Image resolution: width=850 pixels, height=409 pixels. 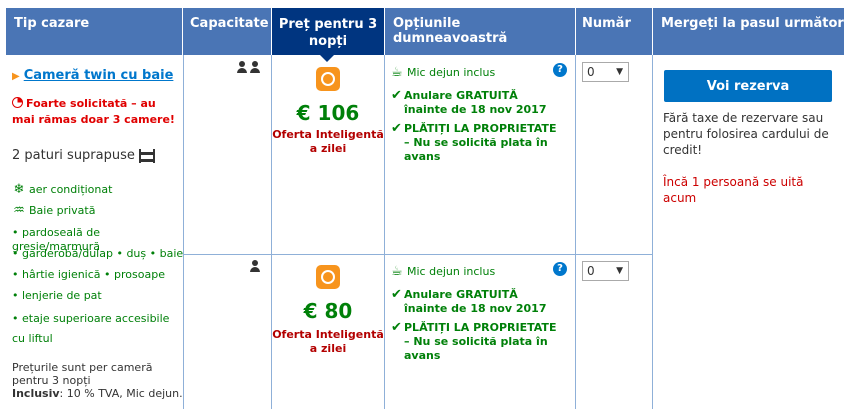 I want to click on facility-item: • lenjerie de pat, so click(x=98, y=296).